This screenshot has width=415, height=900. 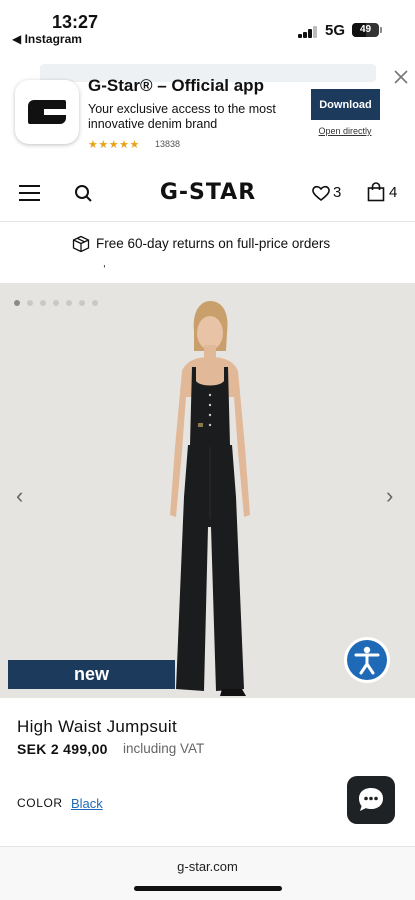 I want to click on status-bar: 13:27 ◀ Instagram 5G 49, so click(x=207, y=26).